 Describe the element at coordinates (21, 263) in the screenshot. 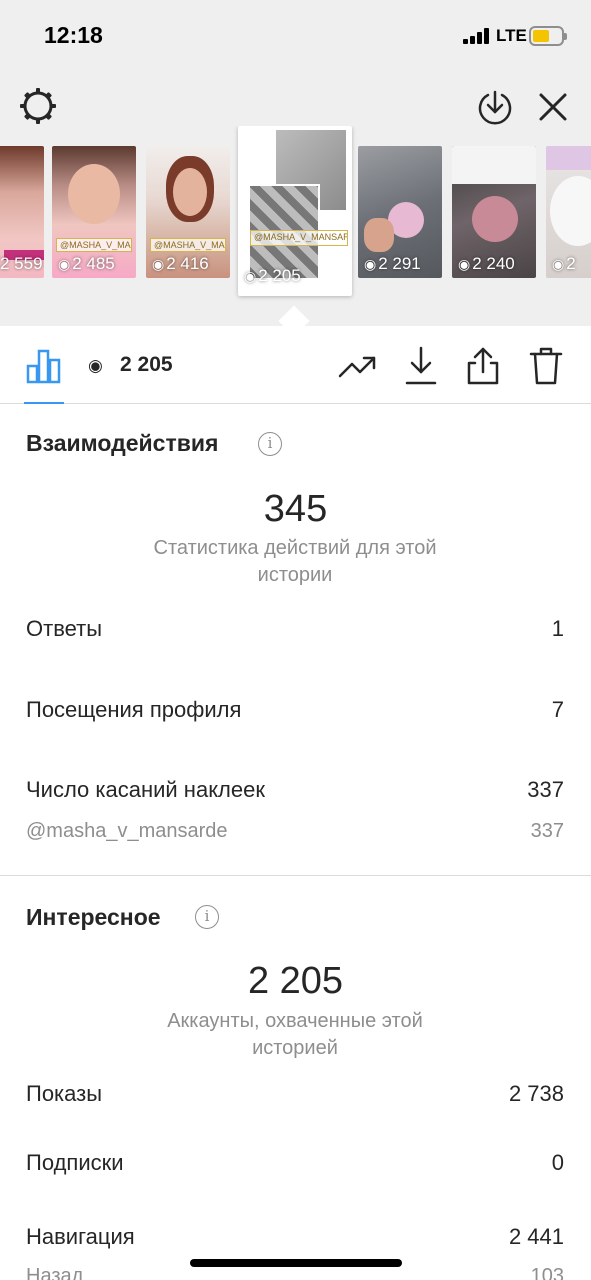

I see `story-views: 2 559` at that location.